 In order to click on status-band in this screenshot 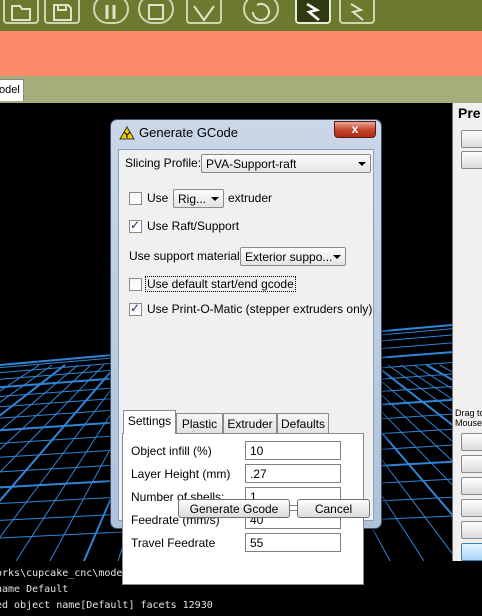, I will do `click(241, 53)`.